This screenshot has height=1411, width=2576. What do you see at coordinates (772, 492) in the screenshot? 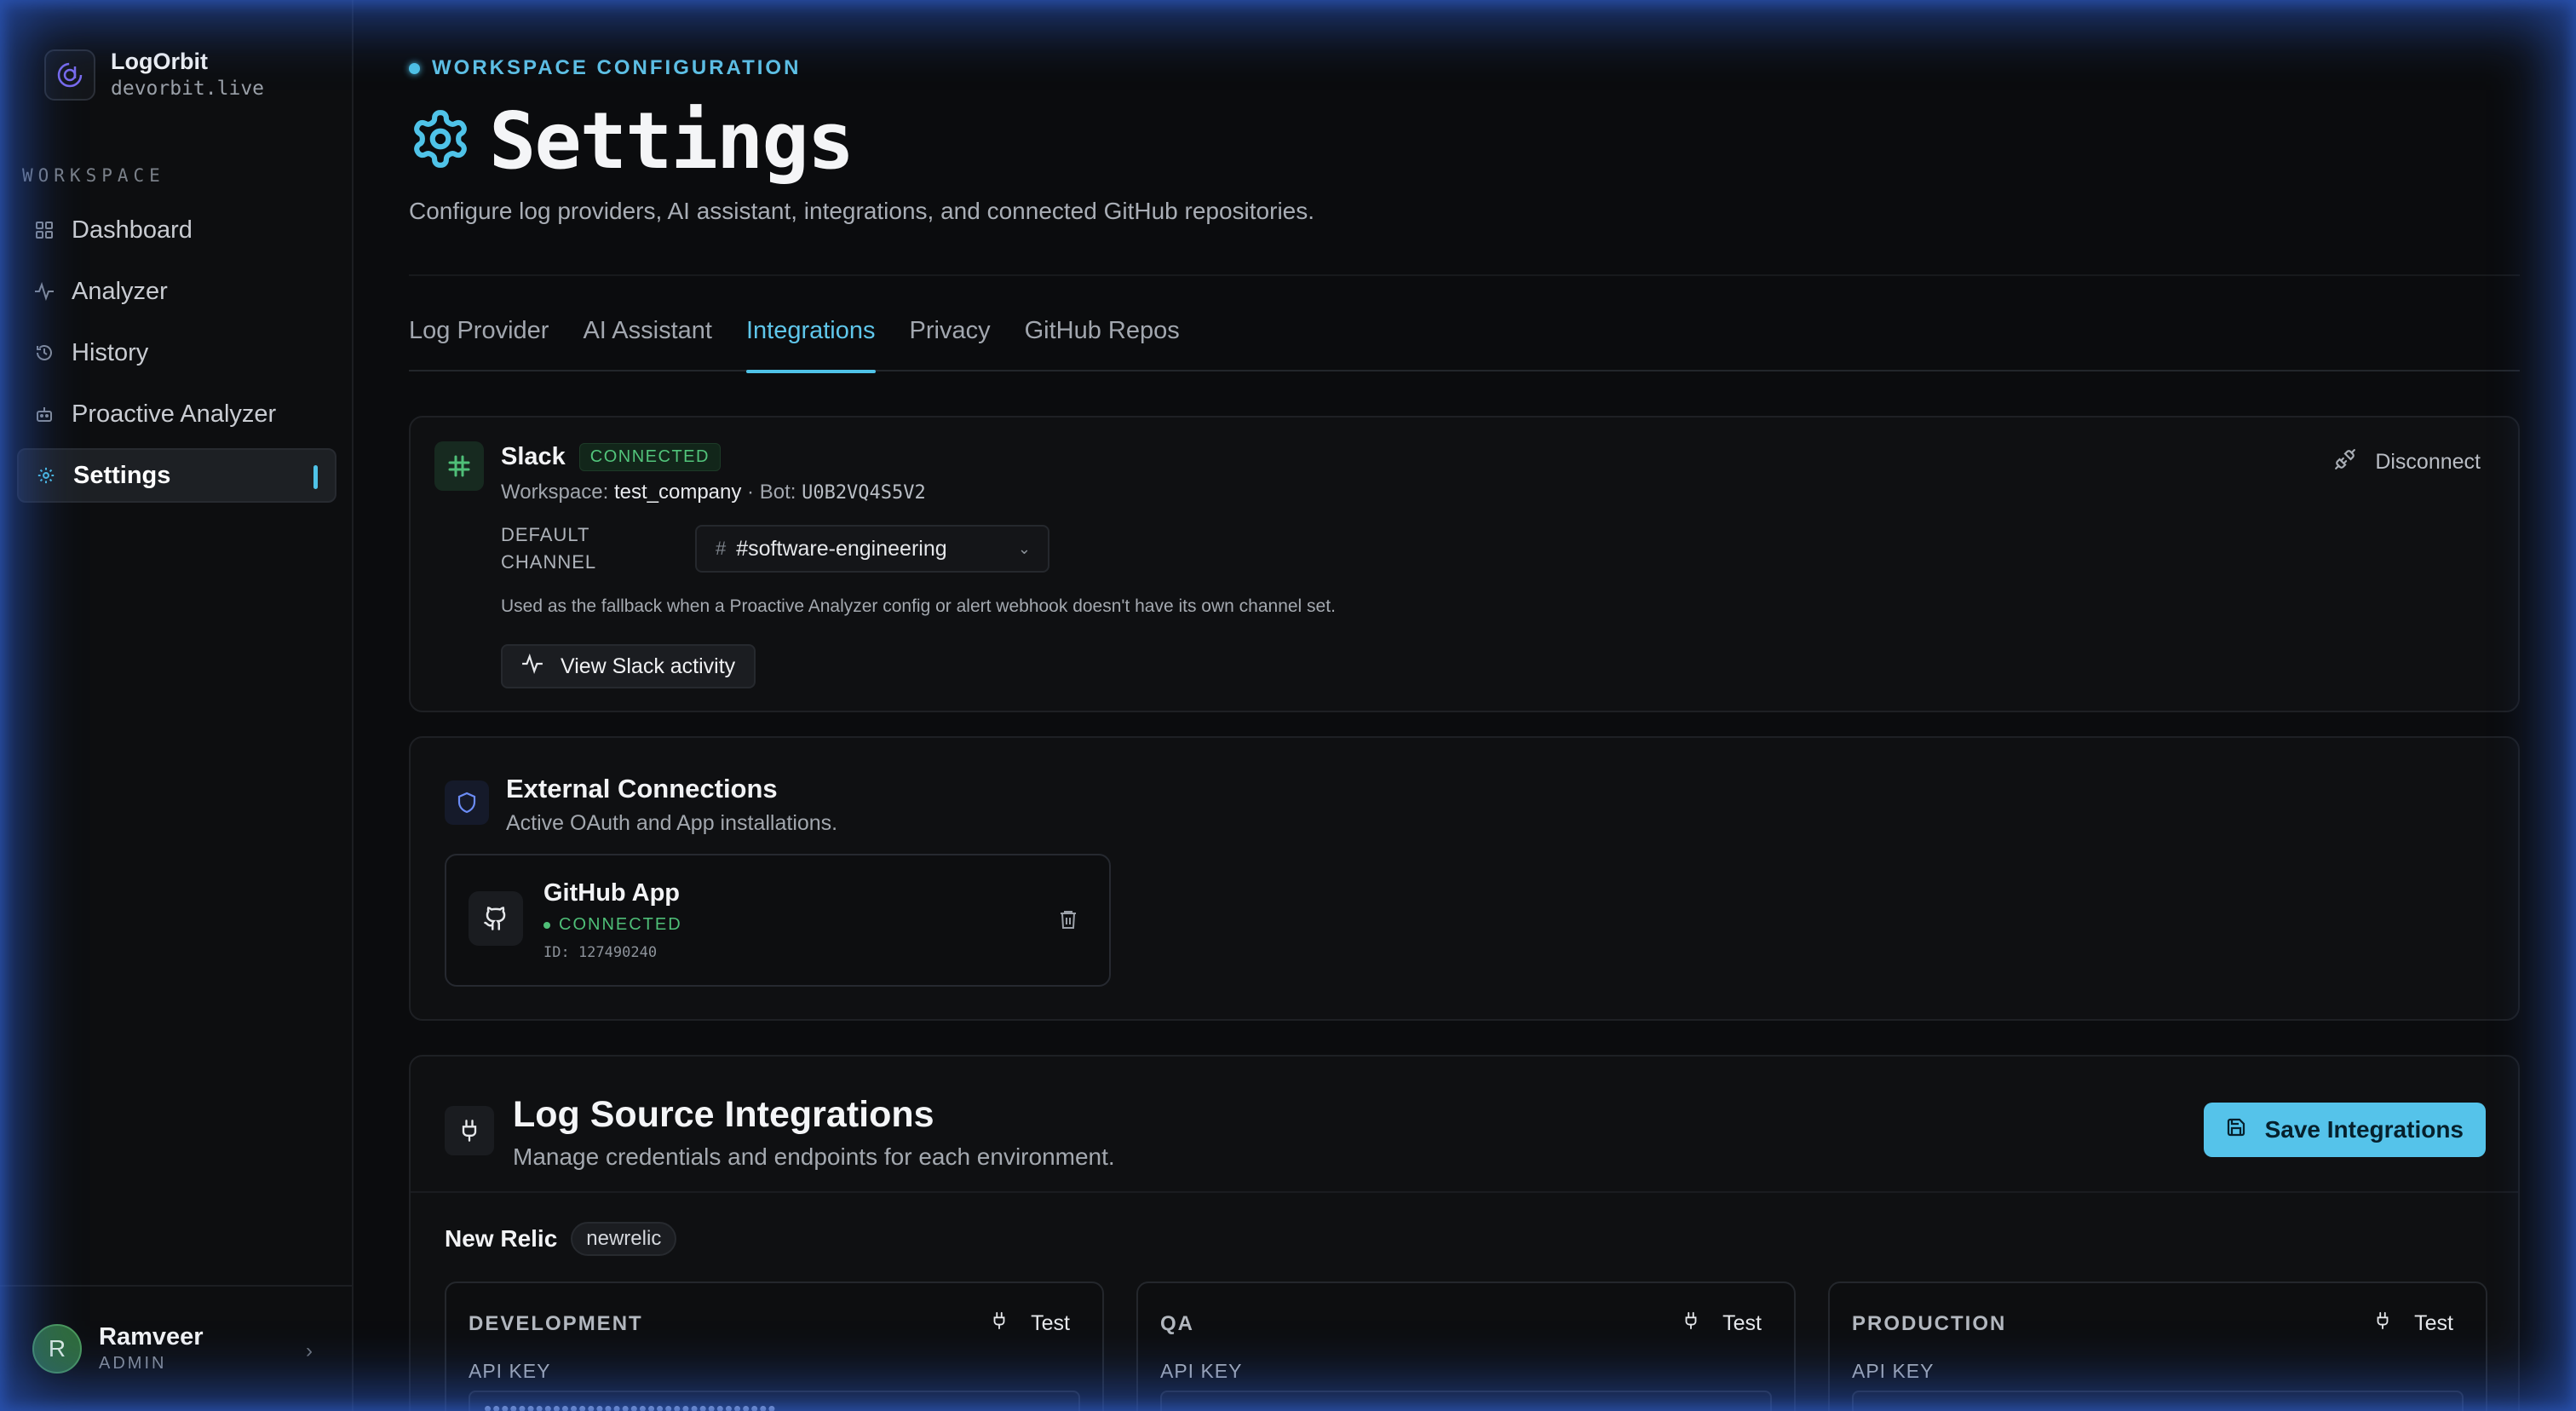
I see `bot-label: · Bot:` at bounding box center [772, 492].